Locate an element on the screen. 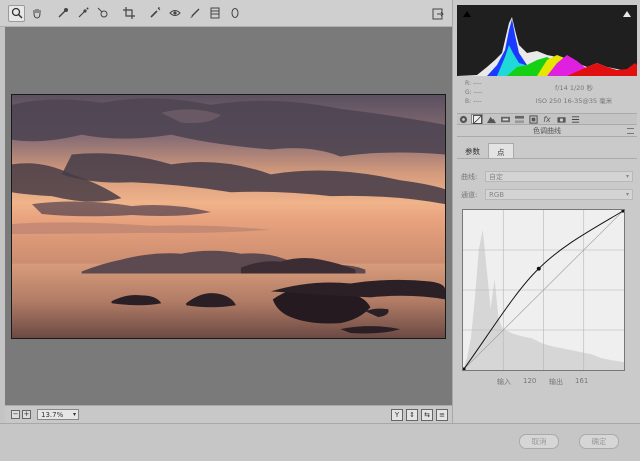  zoom-tool is located at coordinates (16, 13).